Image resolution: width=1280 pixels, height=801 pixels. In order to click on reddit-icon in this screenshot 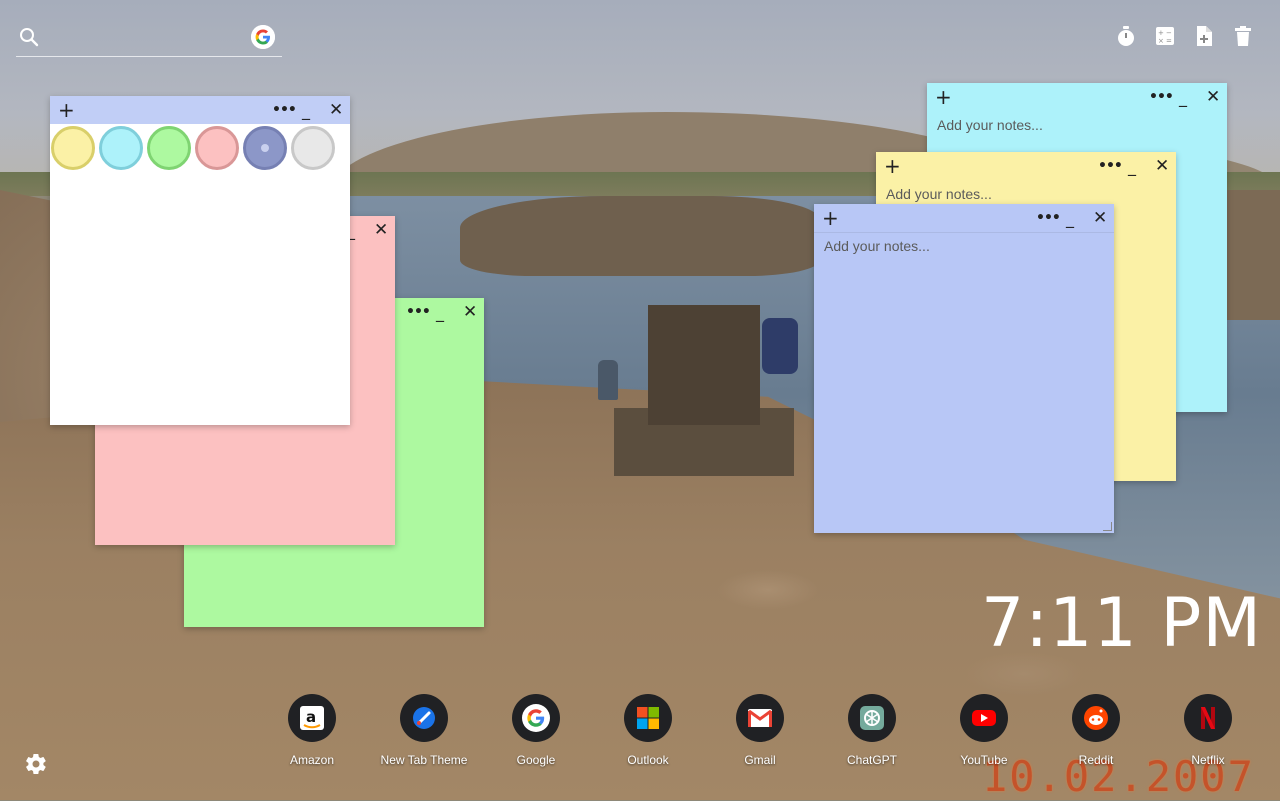, I will do `click(1096, 718)`.